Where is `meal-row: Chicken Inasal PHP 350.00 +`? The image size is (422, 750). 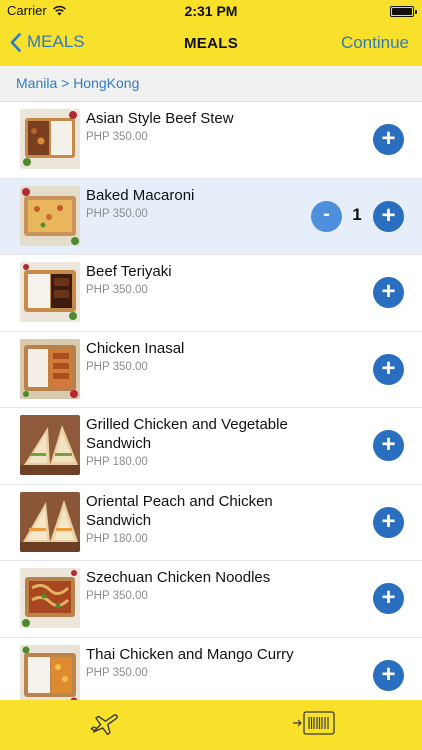 meal-row: Chicken Inasal PHP 350.00 + is located at coordinates (211, 369).